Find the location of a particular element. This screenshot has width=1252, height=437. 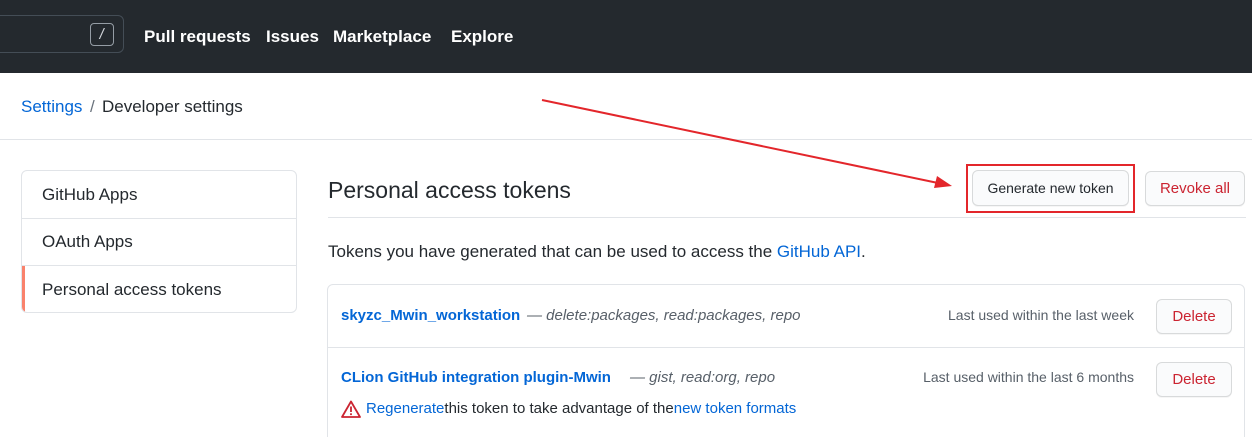

sidebar-item-label: OAuth Apps is located at coordinates (87, 241).